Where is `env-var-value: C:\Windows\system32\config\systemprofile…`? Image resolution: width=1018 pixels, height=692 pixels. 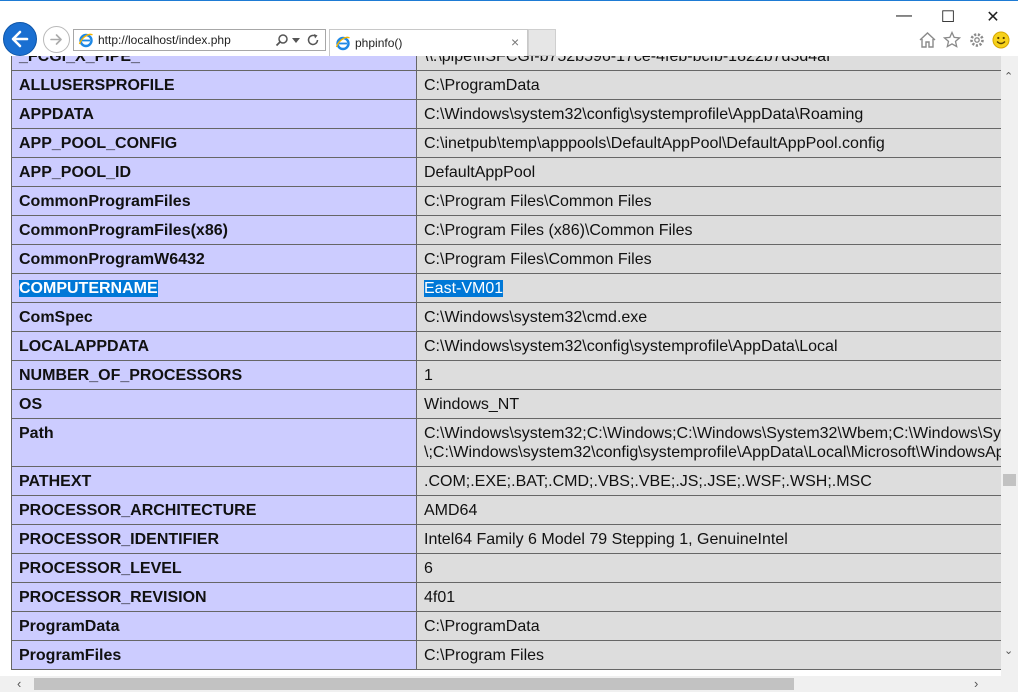
env-var-value: C:\Windows\system32\config\systemprofile… is located at coordinates (708, 114).